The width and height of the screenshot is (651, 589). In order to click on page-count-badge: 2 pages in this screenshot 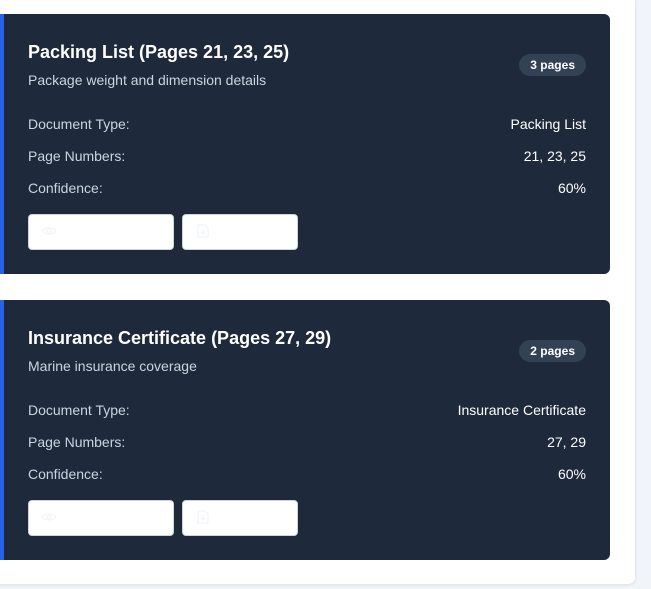, I will do `click(552, 351)`.